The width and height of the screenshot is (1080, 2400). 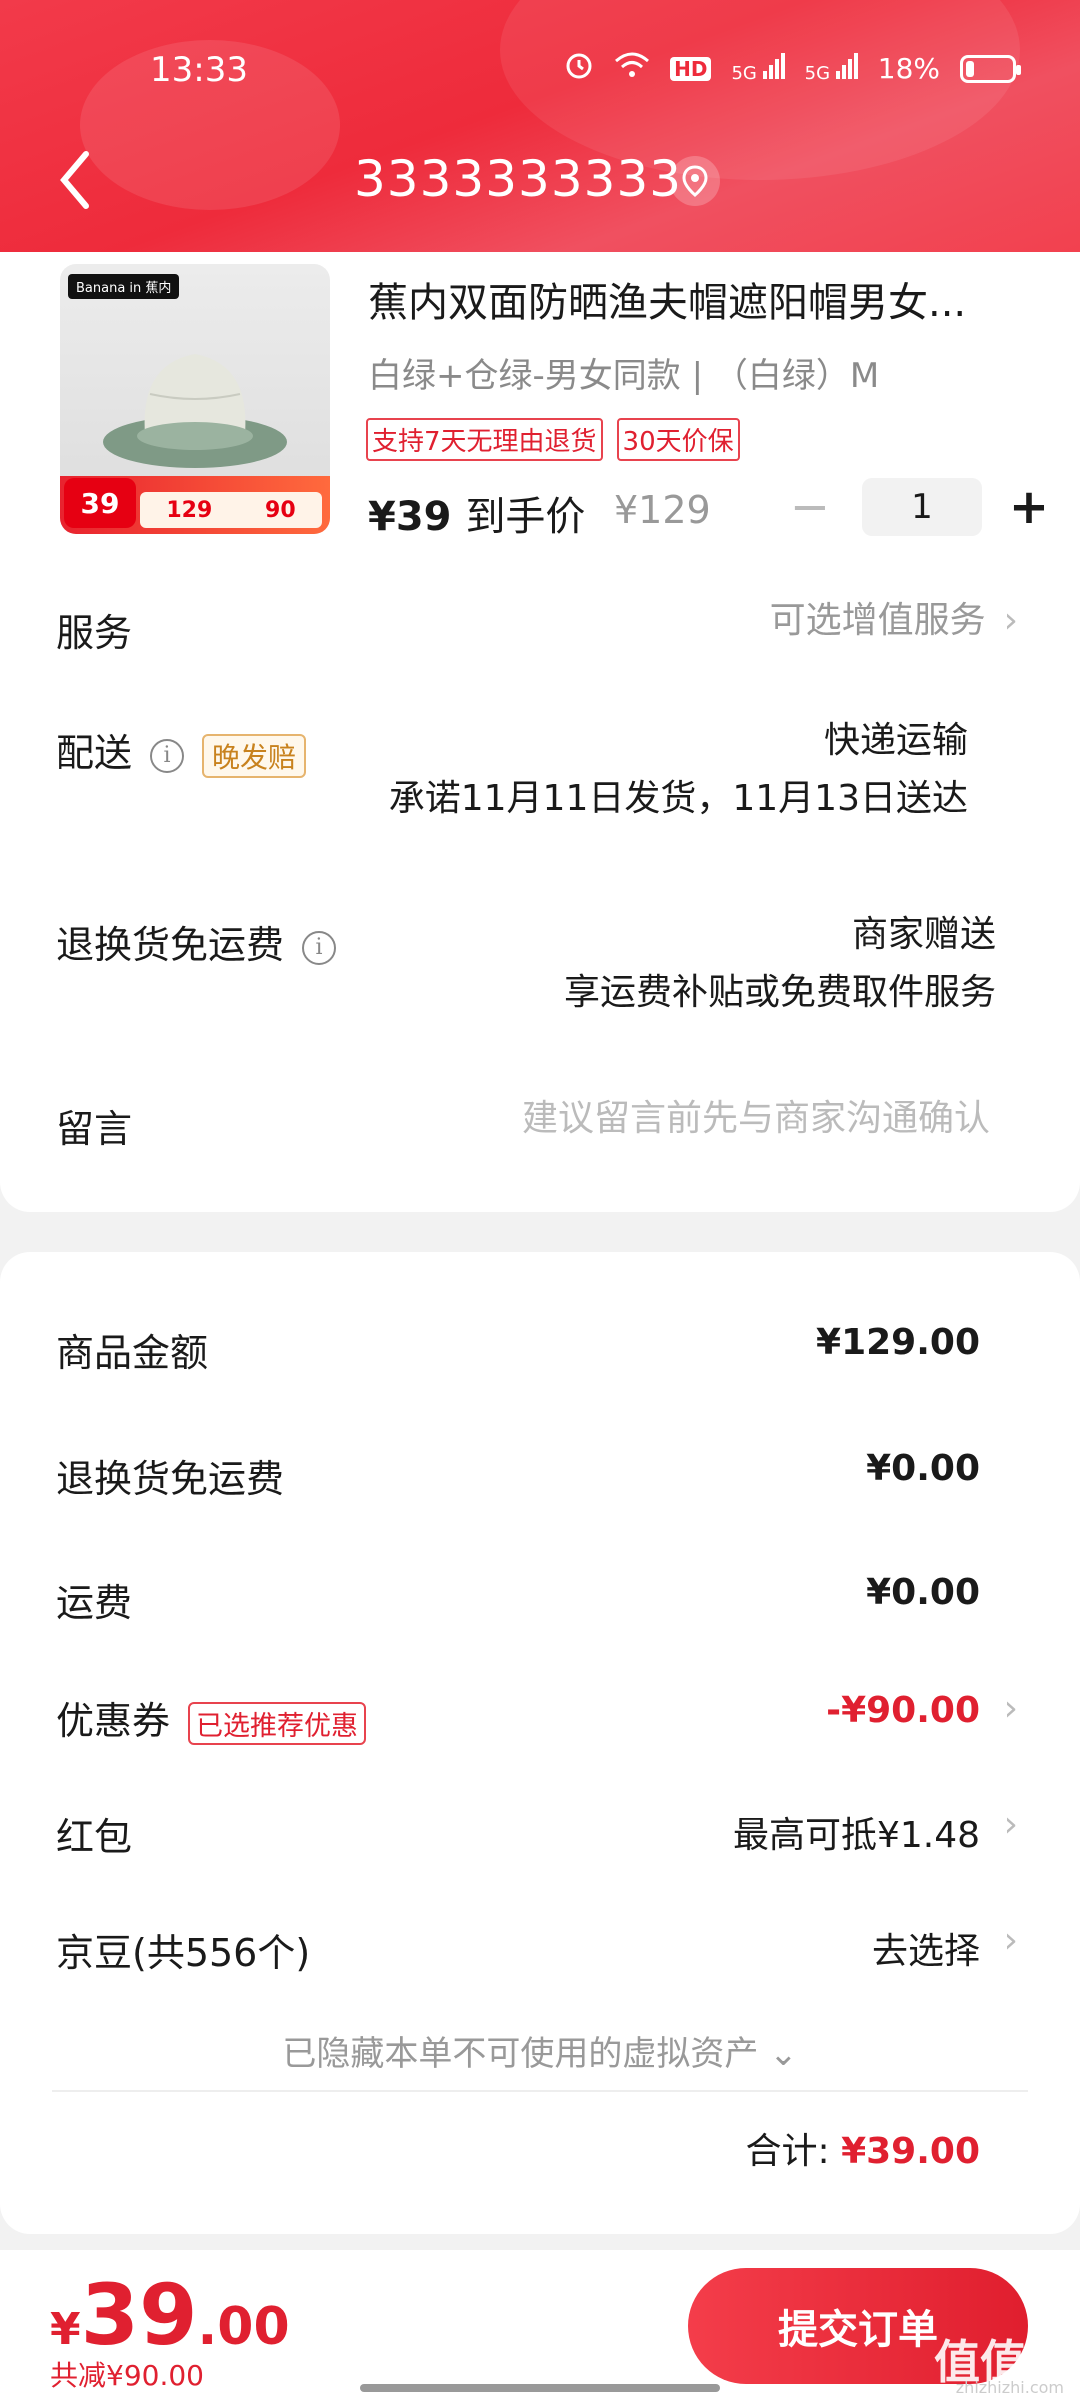 I want to click on checkout-price: ¥39.00, so click(x=170, y=2315).